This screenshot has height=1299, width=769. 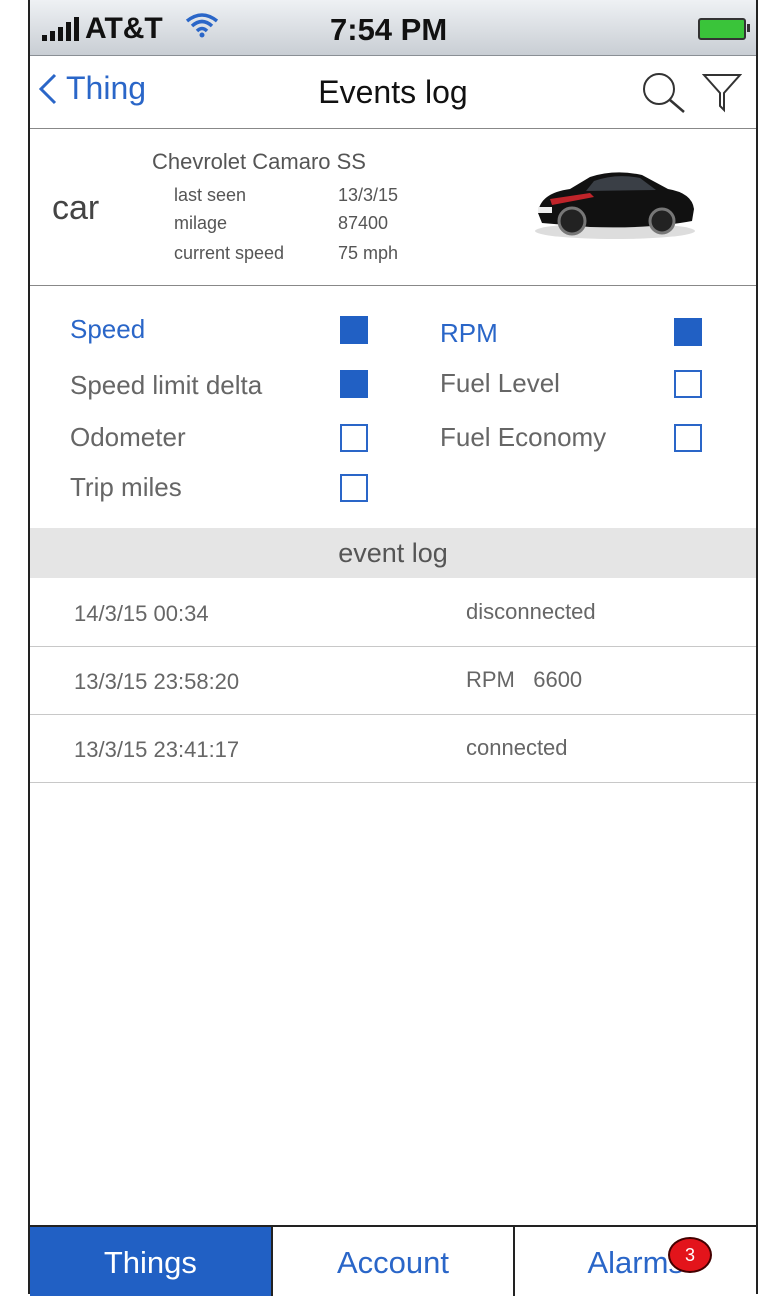 I want to click on param-label-trip-miles: Trip miles, so click(x=126, y=487).